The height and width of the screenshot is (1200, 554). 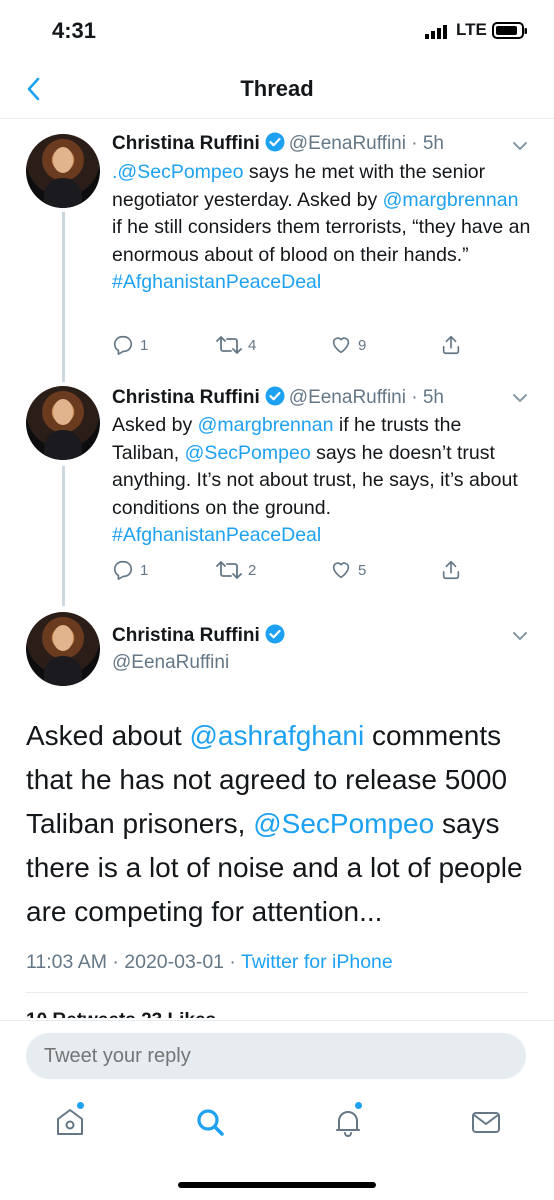 I want to click on mention-link: @ashrafghani, so click(x=276, y=735).